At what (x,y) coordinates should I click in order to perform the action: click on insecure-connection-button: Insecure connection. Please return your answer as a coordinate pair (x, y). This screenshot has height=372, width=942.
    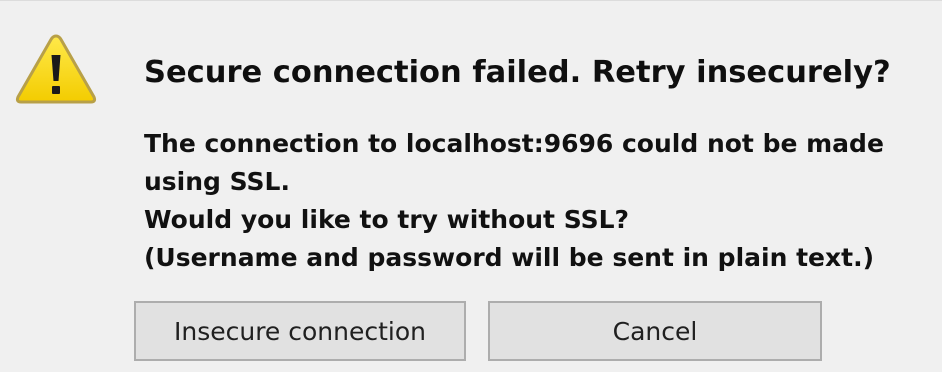
    Looking at the image, I should click on (300, 331).